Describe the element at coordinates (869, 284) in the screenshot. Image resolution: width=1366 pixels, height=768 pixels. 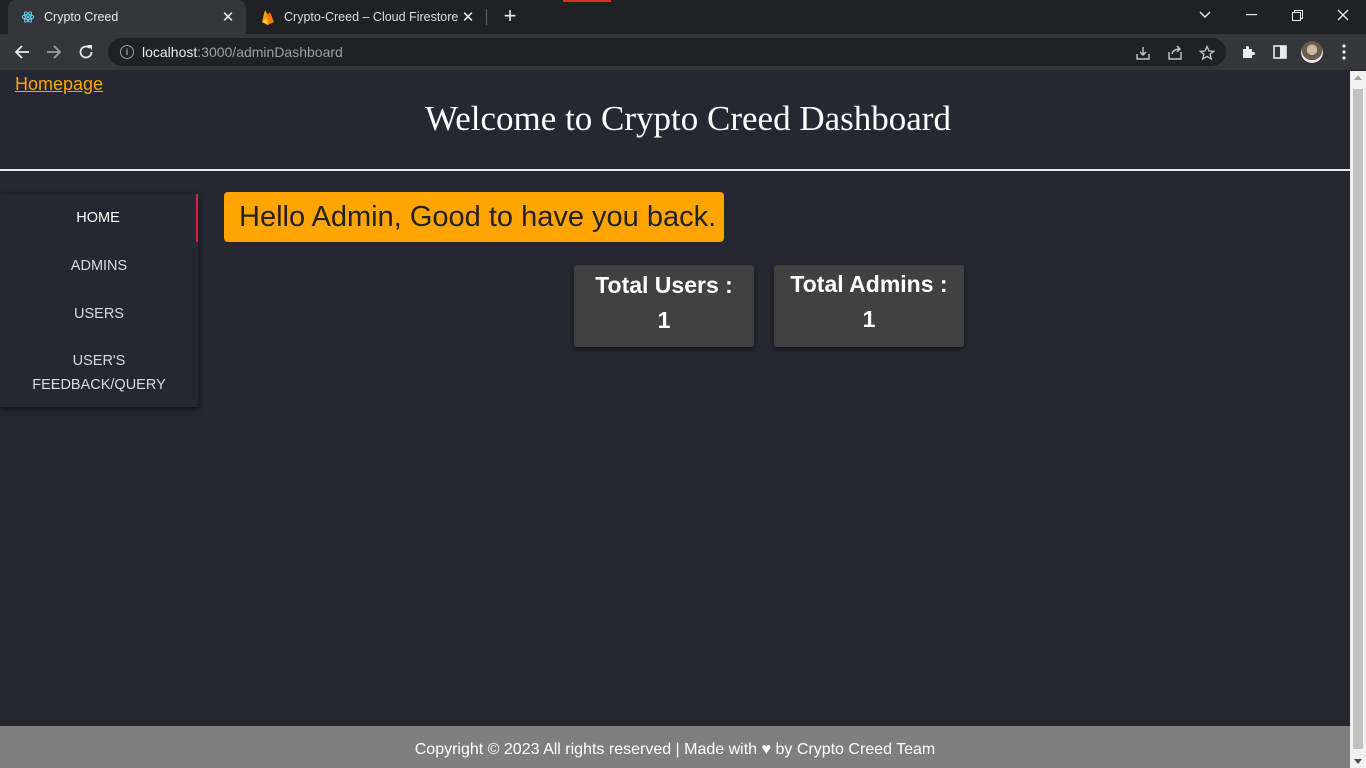
I see `stat-label: Total Admins :` at that location.